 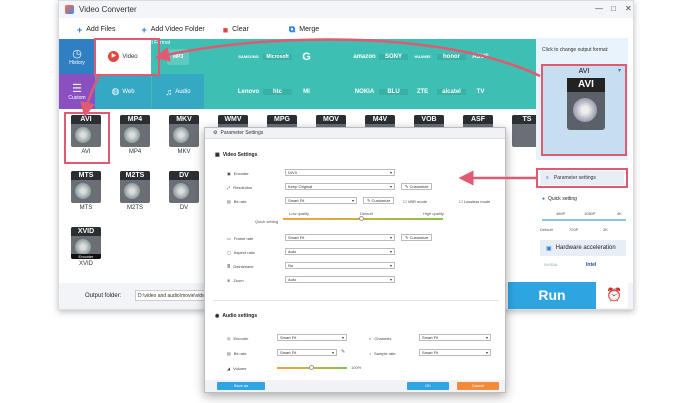 What do you see at coordinates (552, 295) in the screenshot?
I see `run-button: Run` at bounding box center [552, 295].